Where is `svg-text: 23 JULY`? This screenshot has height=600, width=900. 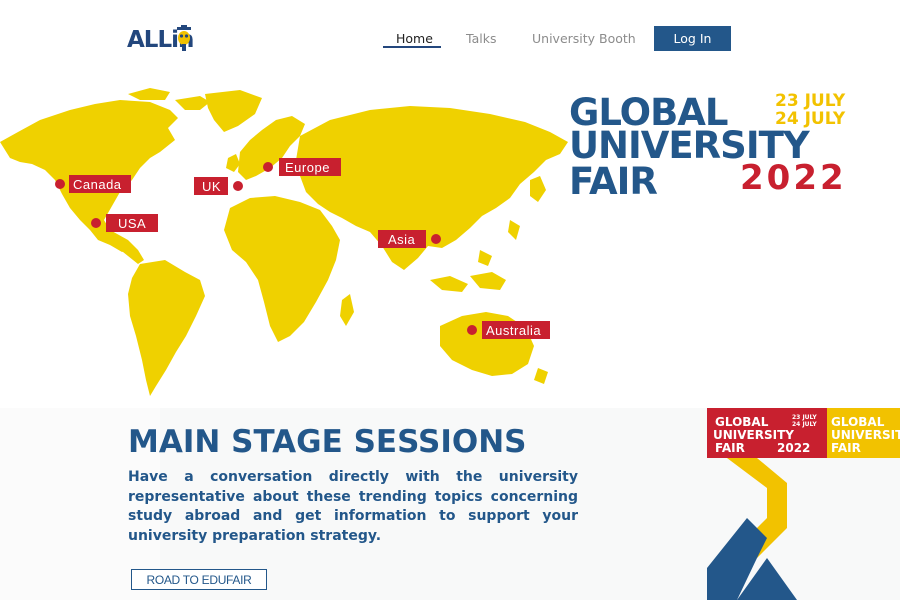 svg-text: 23 JULY is located at coordinates (804, 417).